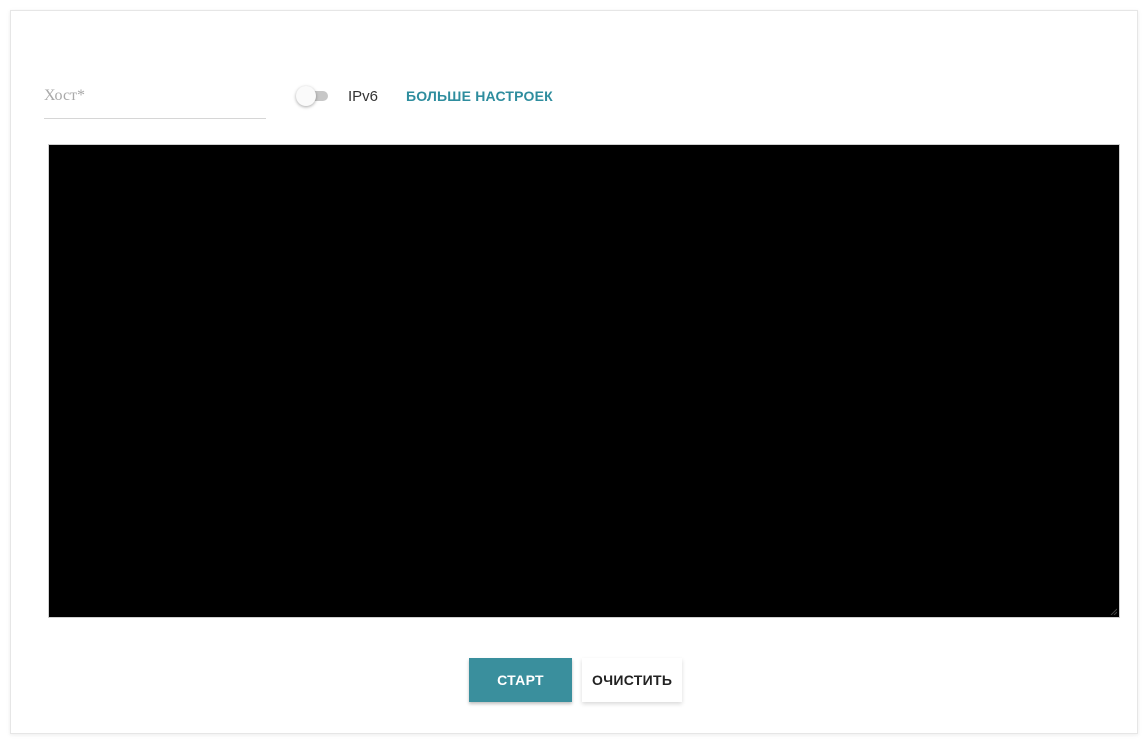 The image size is (1148, 740). What do you see at coordinates (306, 96) in the screenshot?
I see `ipv6-toggle-knob` at bounding box center [306, 96].